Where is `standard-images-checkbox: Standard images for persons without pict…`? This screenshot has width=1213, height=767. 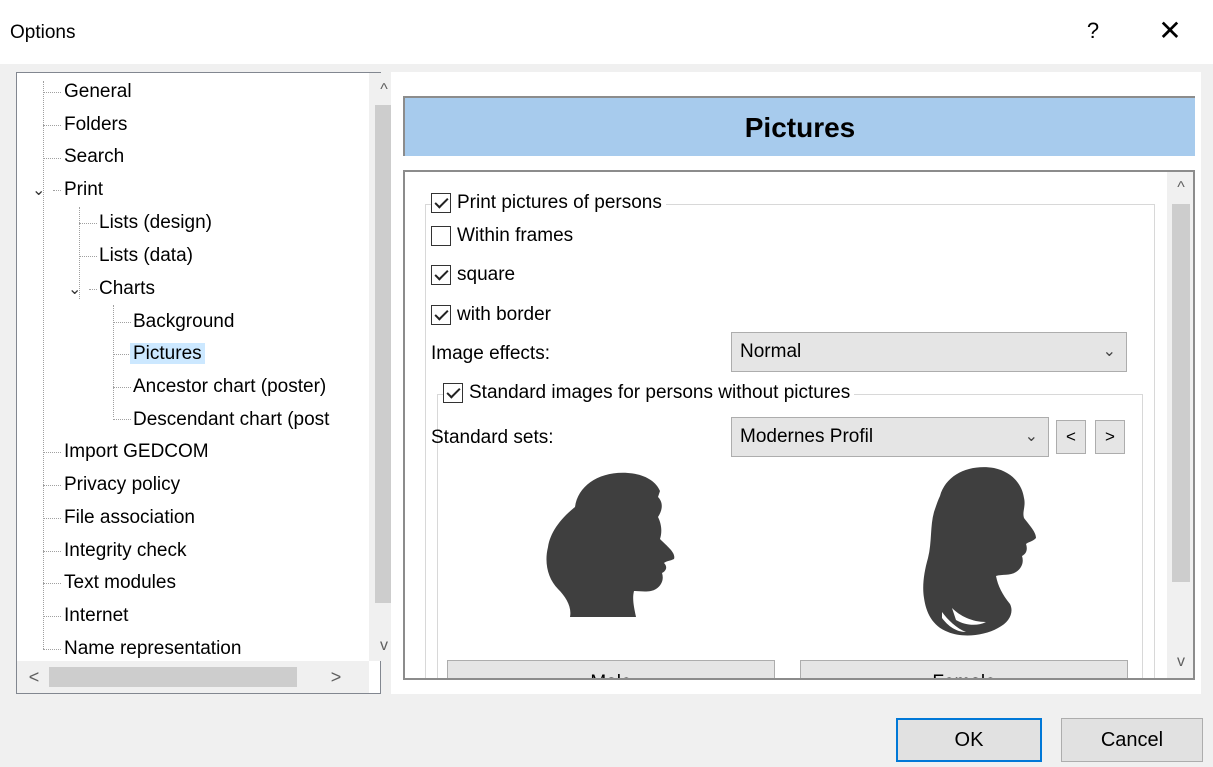
standard-images-checkbox: Standard images for persons without pict… is located at coordinates (649, 393).